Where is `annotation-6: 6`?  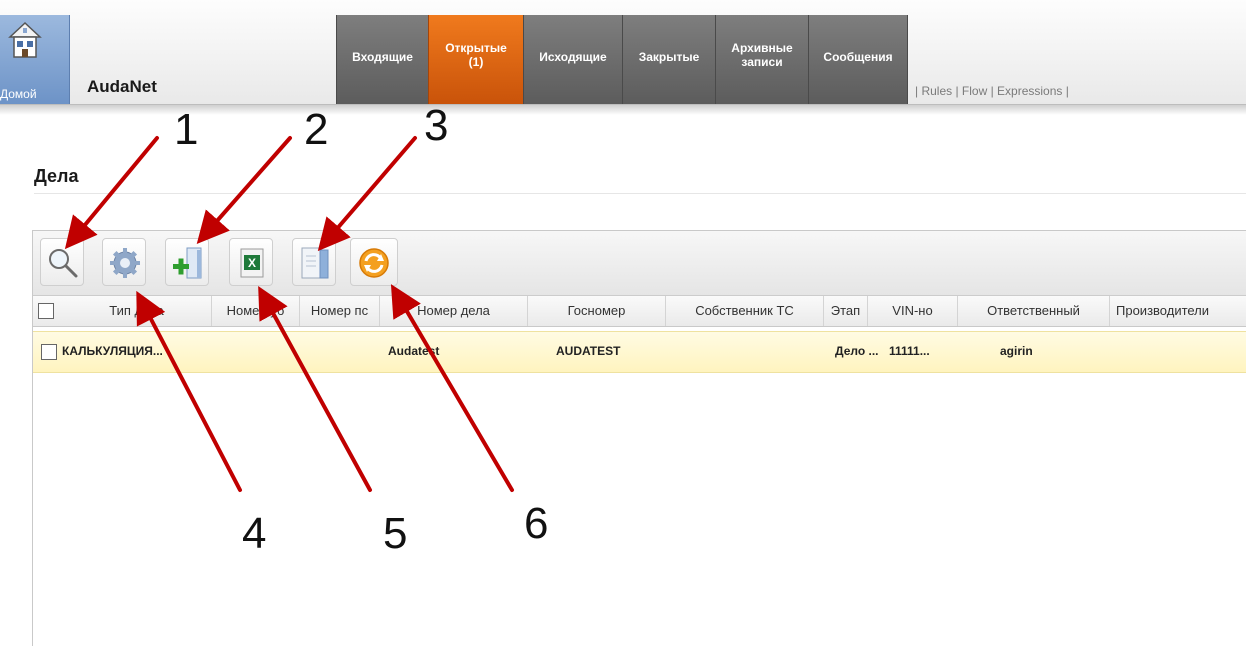 annotation-6: 6 is located at coordinates (536, 523).